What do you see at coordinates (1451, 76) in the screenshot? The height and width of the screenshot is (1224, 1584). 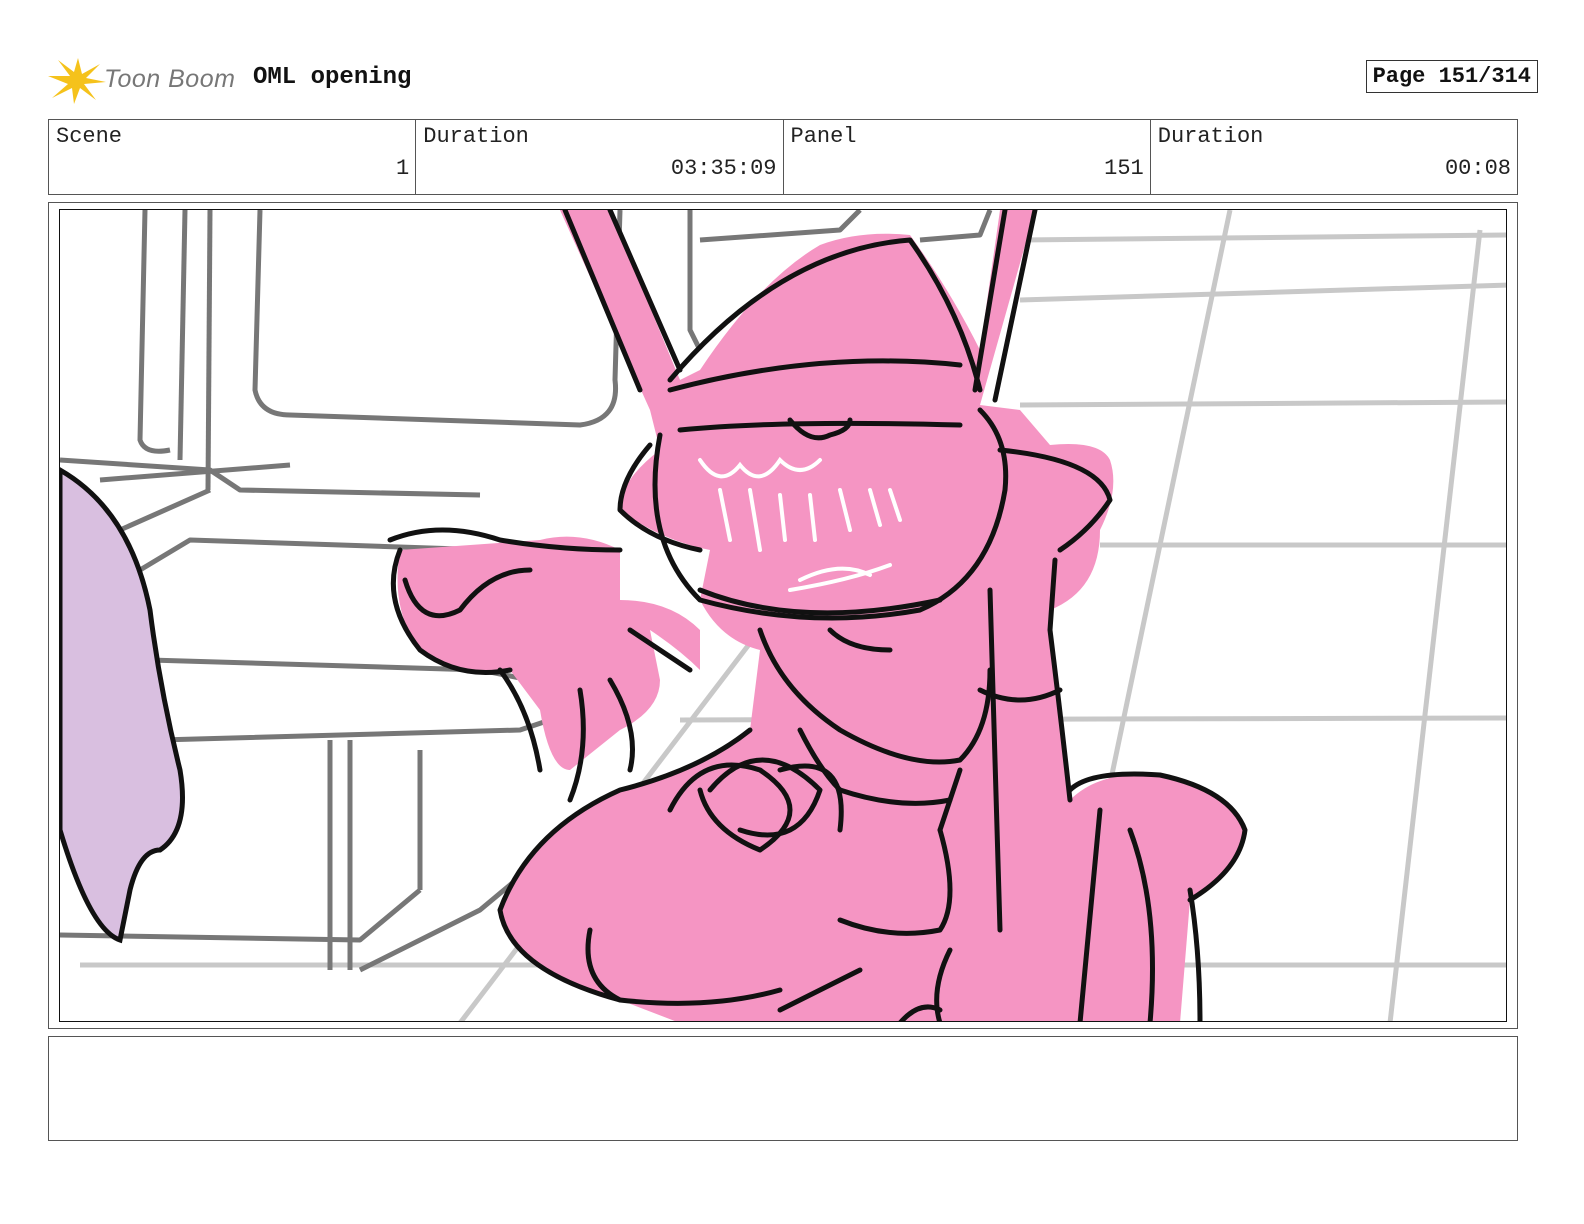 I see `page-indicator: Page 151/314` at bounding box center [1451, 76].